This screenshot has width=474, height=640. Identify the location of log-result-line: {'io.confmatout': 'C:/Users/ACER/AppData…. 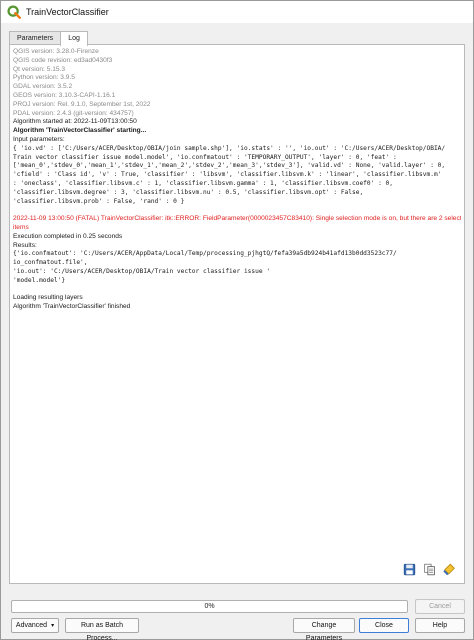
(205, 254).